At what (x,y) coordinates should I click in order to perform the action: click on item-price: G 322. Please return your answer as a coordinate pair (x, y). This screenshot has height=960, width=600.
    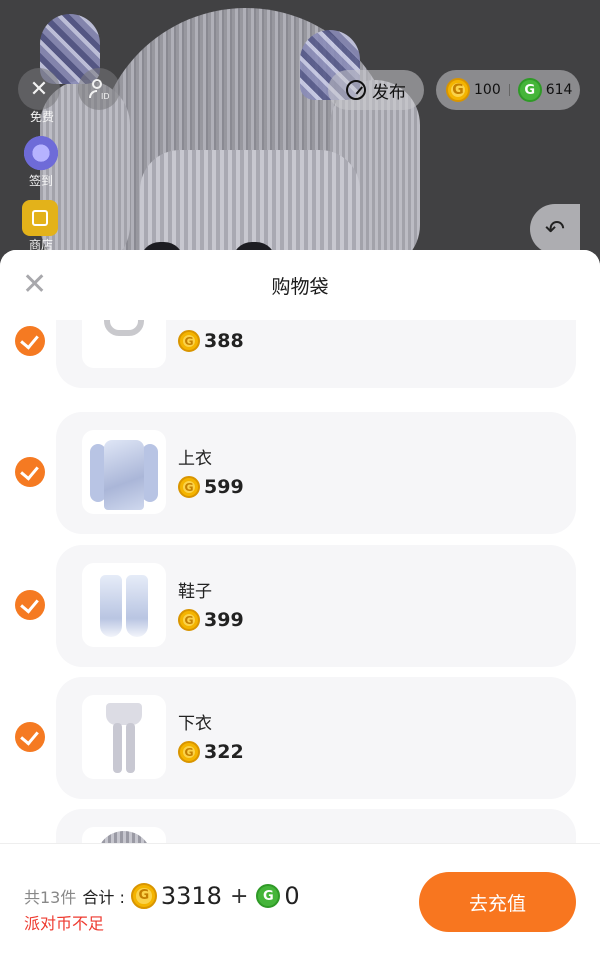
    Looking at the image, I should click on (211, 752).